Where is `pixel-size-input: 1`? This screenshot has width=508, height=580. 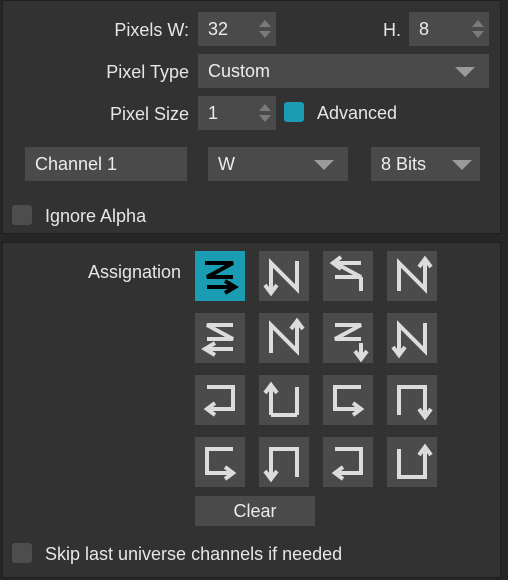 pixel-size-input: 1 is located at coordinates (237, 113).